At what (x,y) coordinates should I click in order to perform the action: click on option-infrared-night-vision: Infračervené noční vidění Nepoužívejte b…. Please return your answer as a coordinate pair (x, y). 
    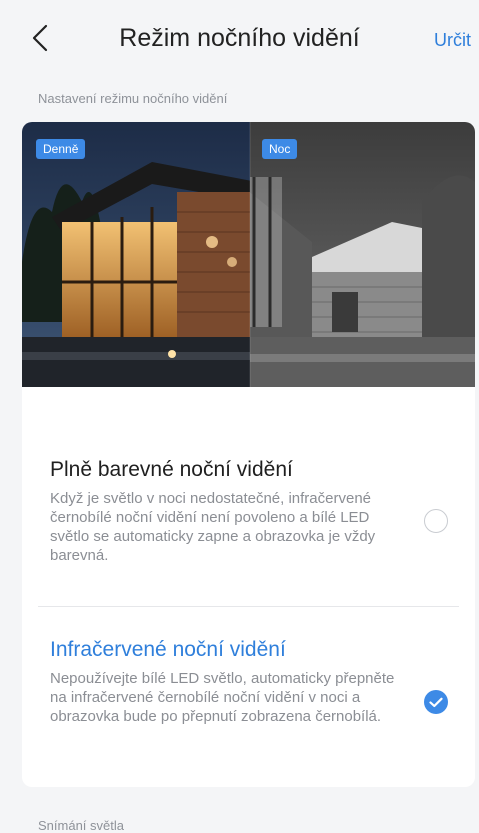
    Looking at the image, I should click on (248, 700).